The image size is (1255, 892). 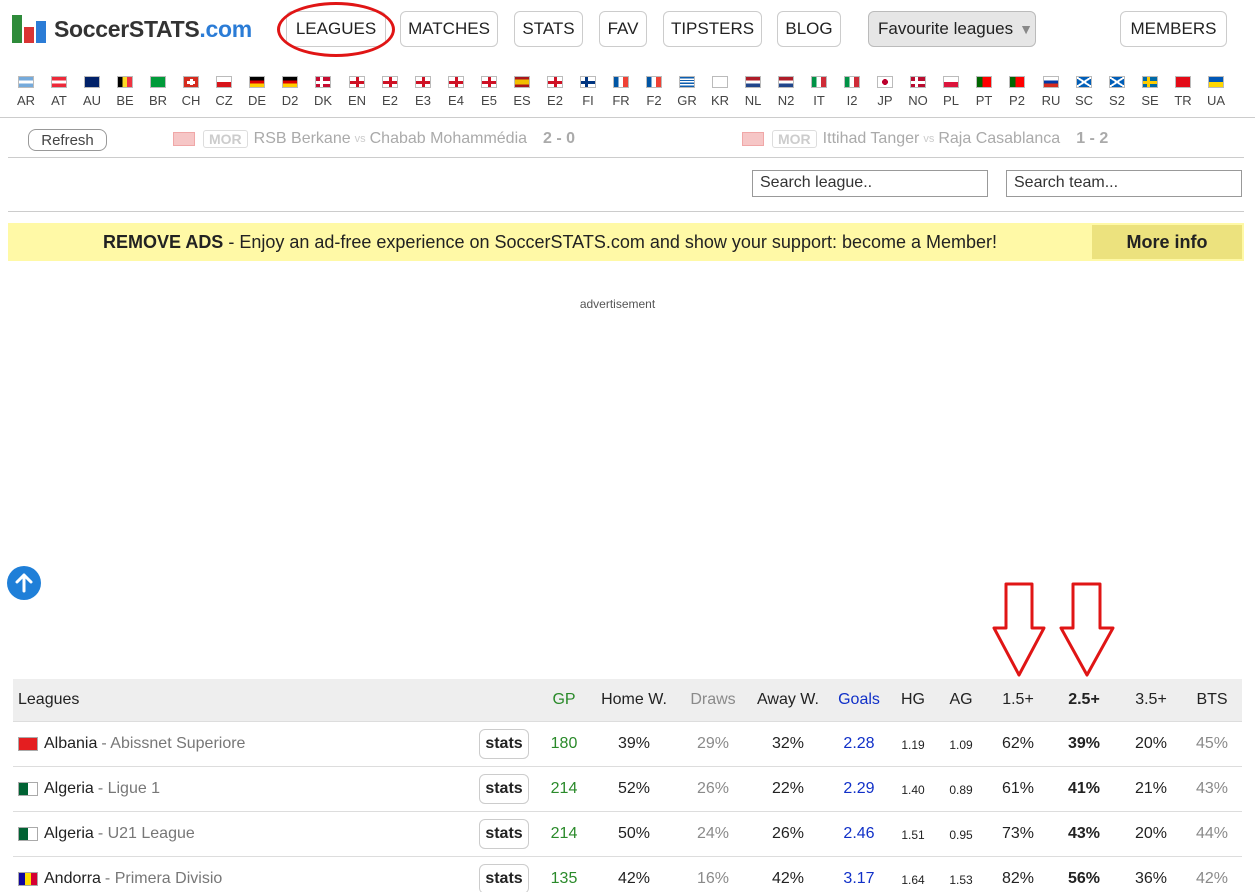 What do you see at coordinates (634, 700) in the screenshot?
I see `header-home-wins: Home W.` at bounding box center [634, 700].